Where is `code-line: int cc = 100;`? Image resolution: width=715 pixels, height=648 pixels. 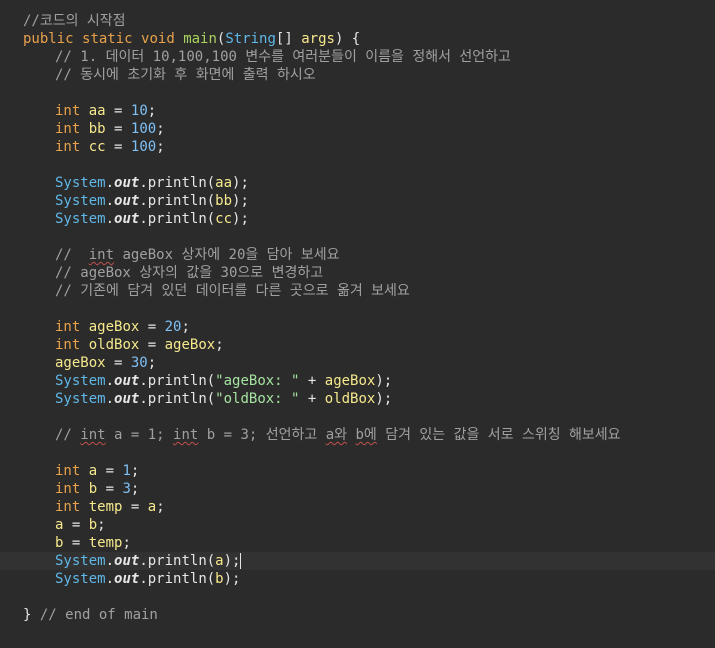
code-line: int cc = 100; is located at coordinates (357, 147).